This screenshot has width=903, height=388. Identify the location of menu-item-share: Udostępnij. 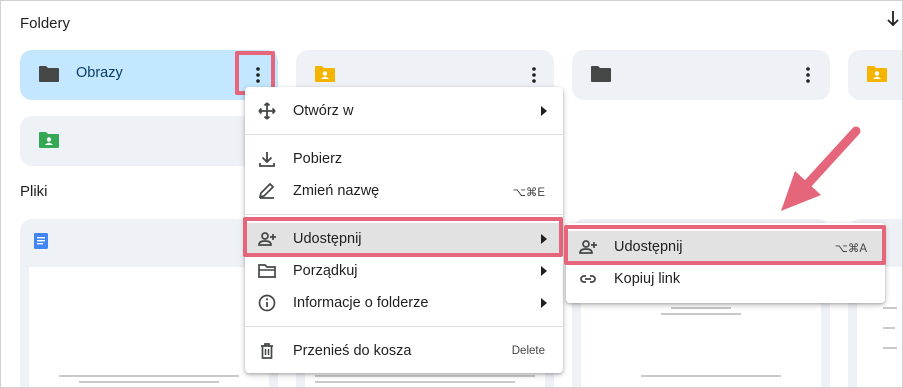
(404, 239).